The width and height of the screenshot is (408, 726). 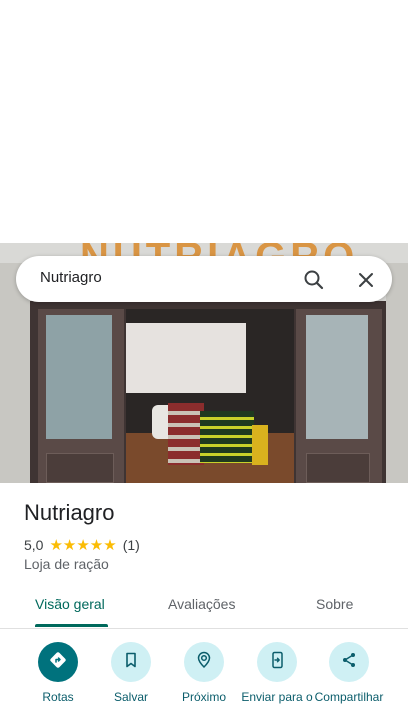 I want to click on directions-button: Rotas, so click(x=58, y=673).